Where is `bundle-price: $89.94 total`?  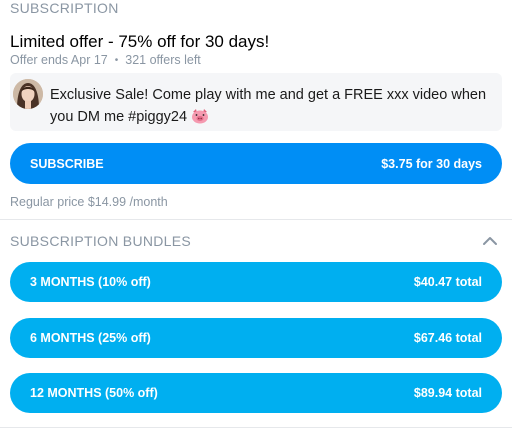 bundle-price: $89.94 total is located at coordinates (447, 393).